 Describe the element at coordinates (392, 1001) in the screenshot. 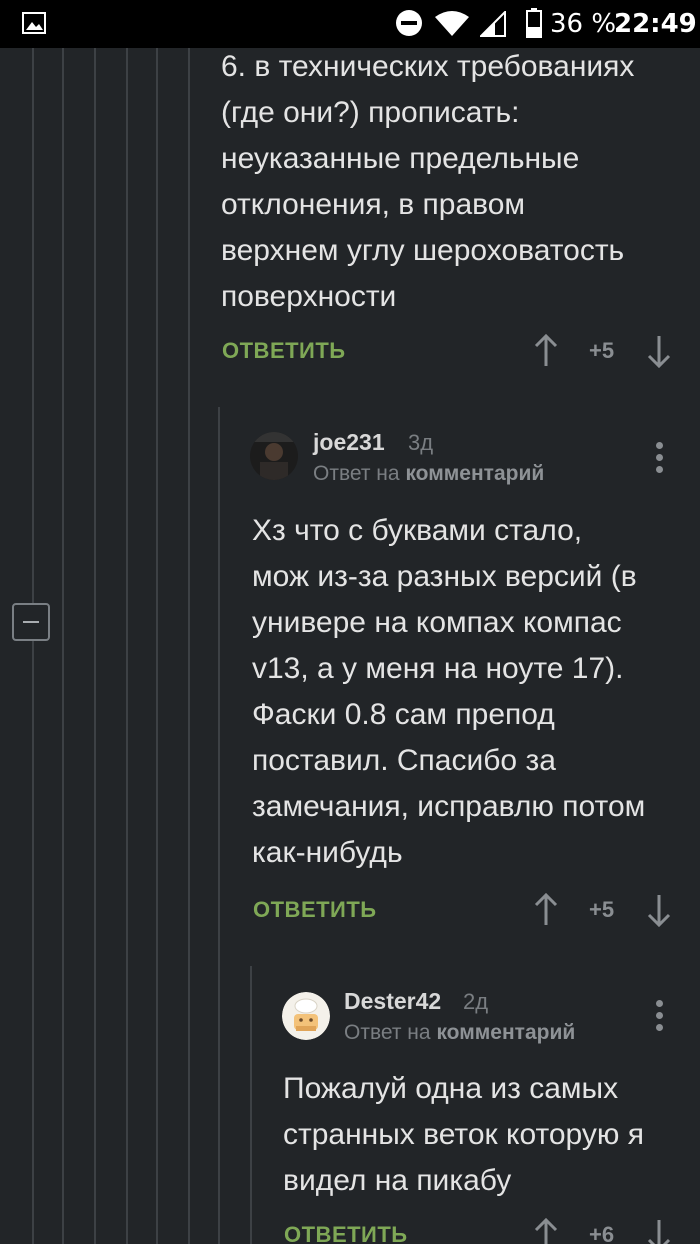

I see `comment-author: Dester42` at that location.